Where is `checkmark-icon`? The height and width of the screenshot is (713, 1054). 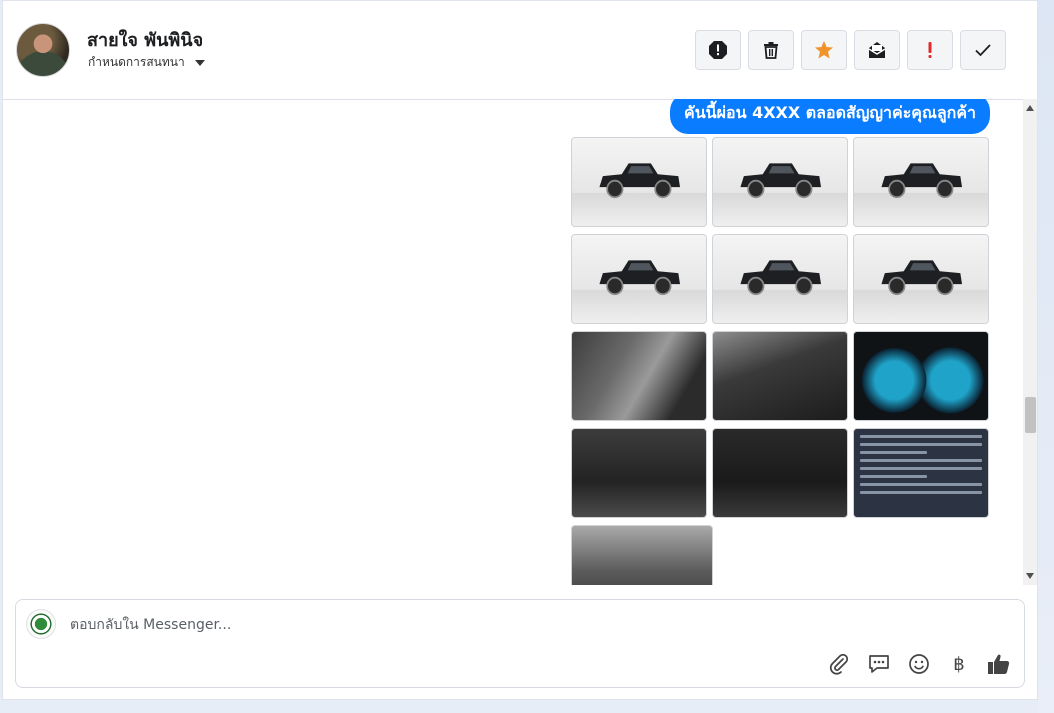
checkmark-icon is located at coordinates (983, 50).